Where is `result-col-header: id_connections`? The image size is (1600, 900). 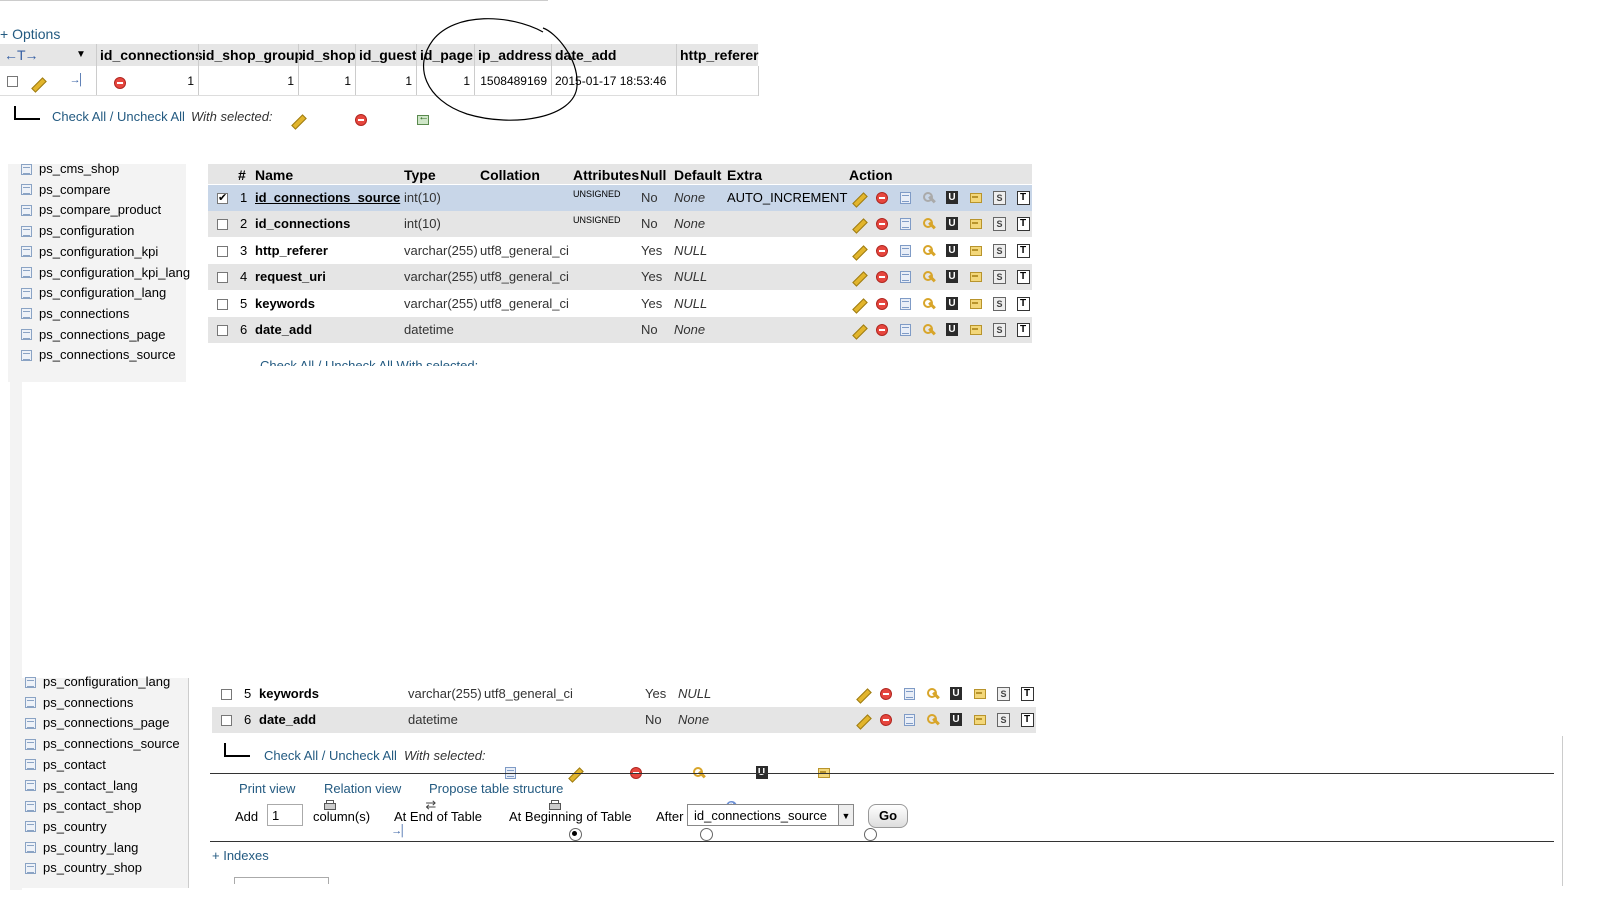 result-col-header: id_connections is located at coordinates (151, 55).